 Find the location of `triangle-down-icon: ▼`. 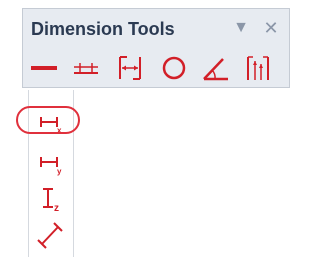

triangle-down-icon: ▼ is located at coordinates (241, 28).